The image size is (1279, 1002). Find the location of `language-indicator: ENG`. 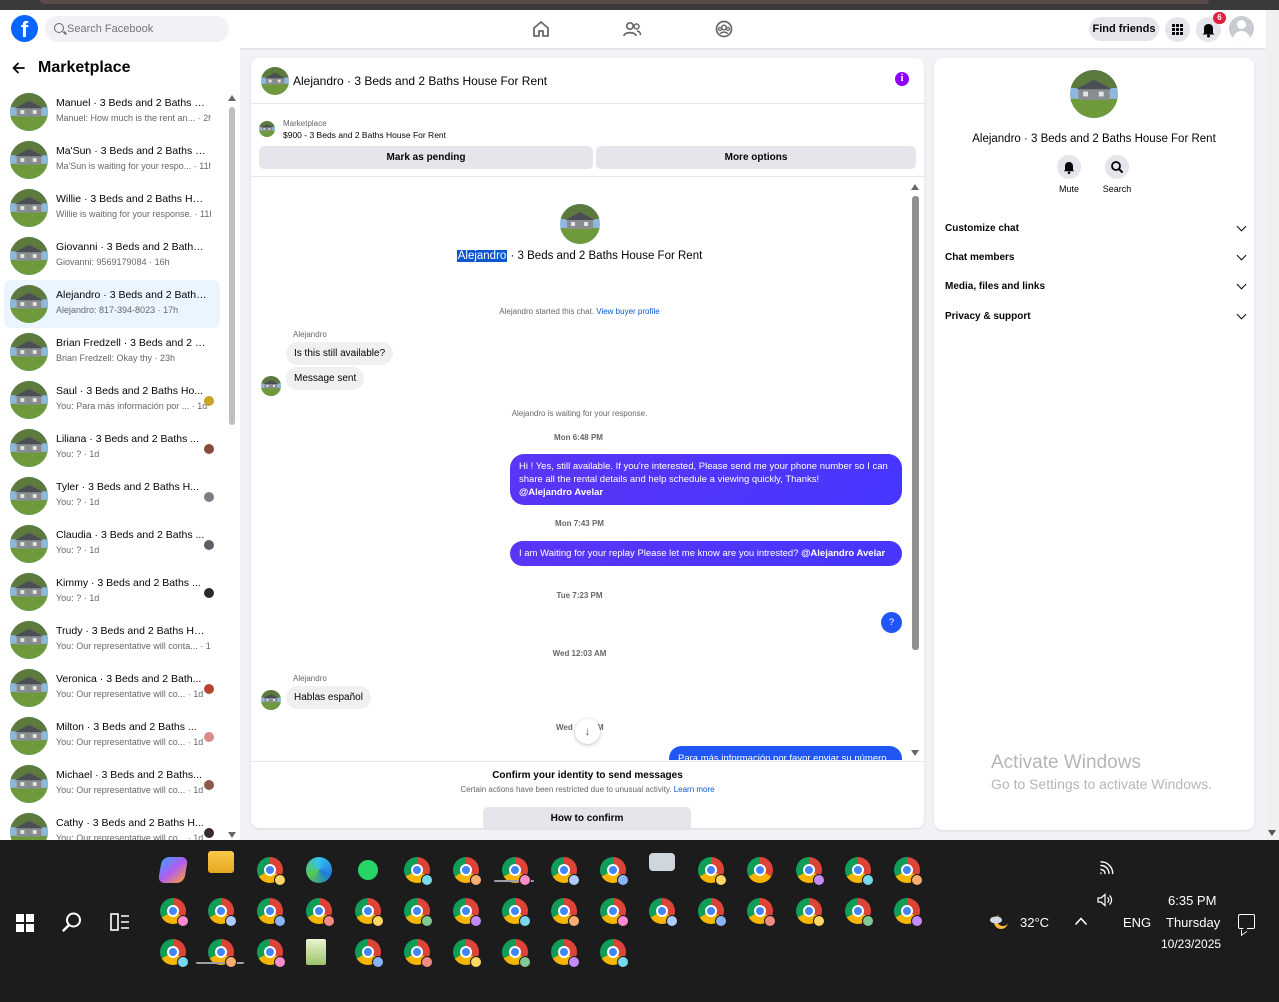

language-indicator: ENG is located at coordinates (1137, 922).